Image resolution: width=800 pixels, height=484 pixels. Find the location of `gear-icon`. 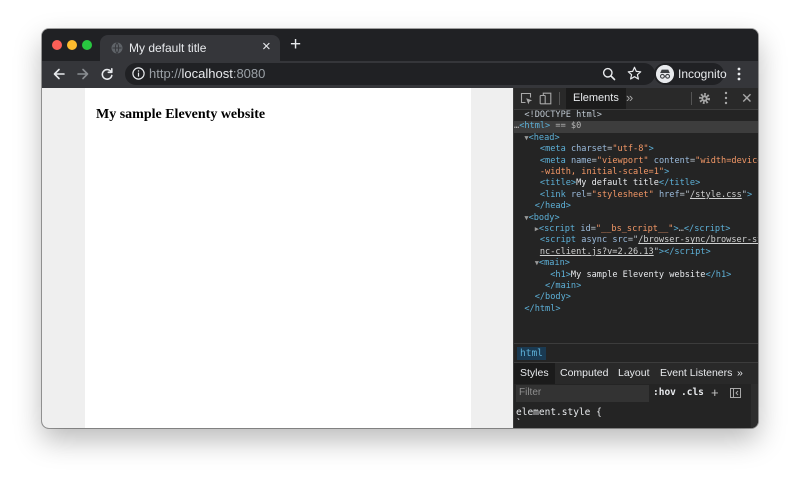

gear-icon is located at coordinates (704, 98).